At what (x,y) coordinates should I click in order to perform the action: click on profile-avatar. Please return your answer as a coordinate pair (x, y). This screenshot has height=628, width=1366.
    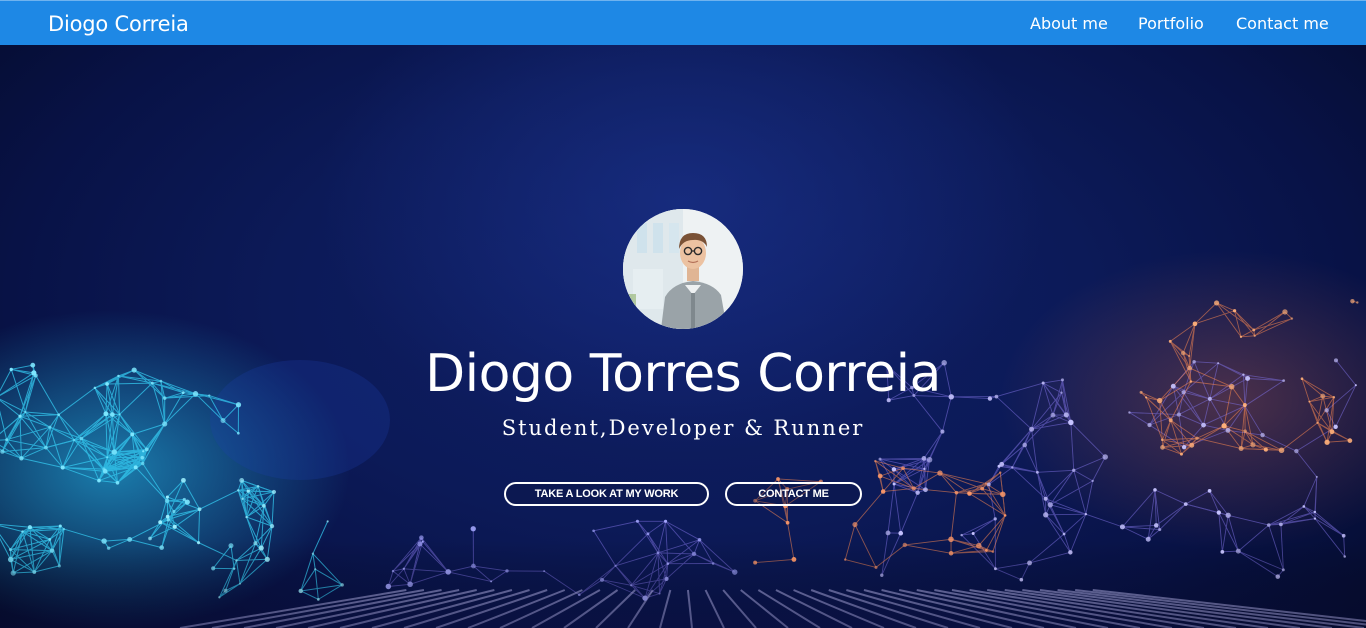
    Looking at the image, I should click on (683, 269).